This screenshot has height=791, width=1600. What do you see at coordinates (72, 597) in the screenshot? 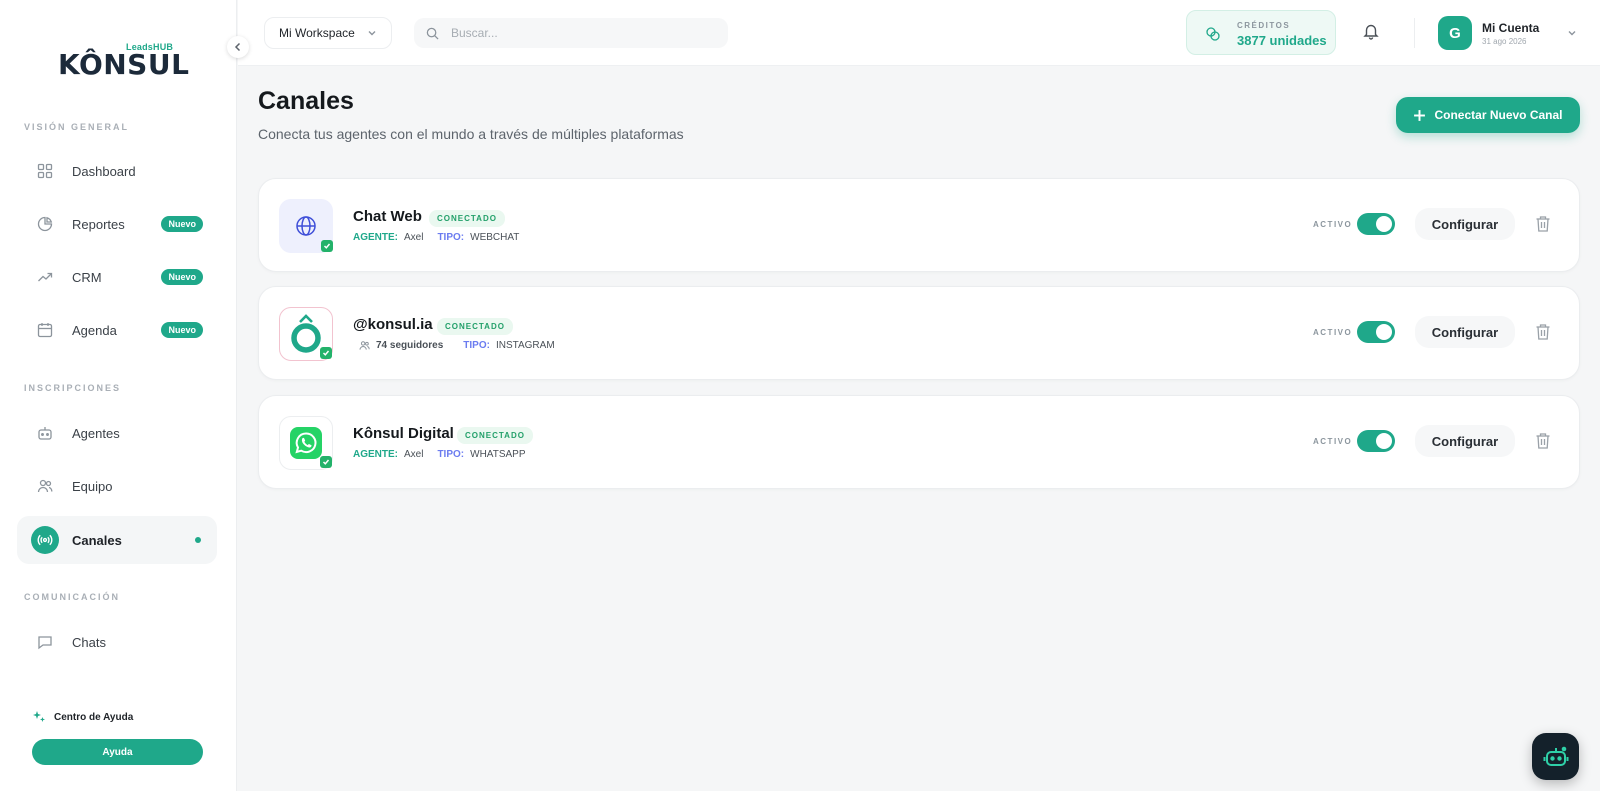
I see `section-label-comunicacion: COMUNICACIÓN` at bounding box center [72, 597].